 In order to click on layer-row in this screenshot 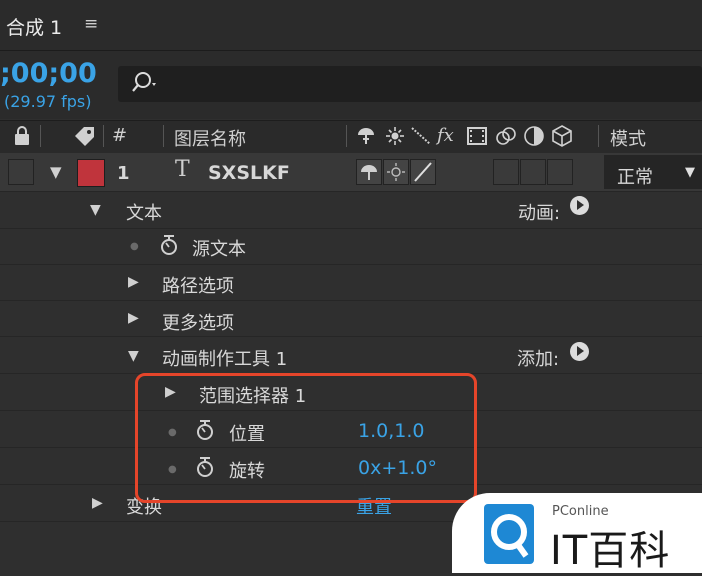, I will do `click(351, 172)`.